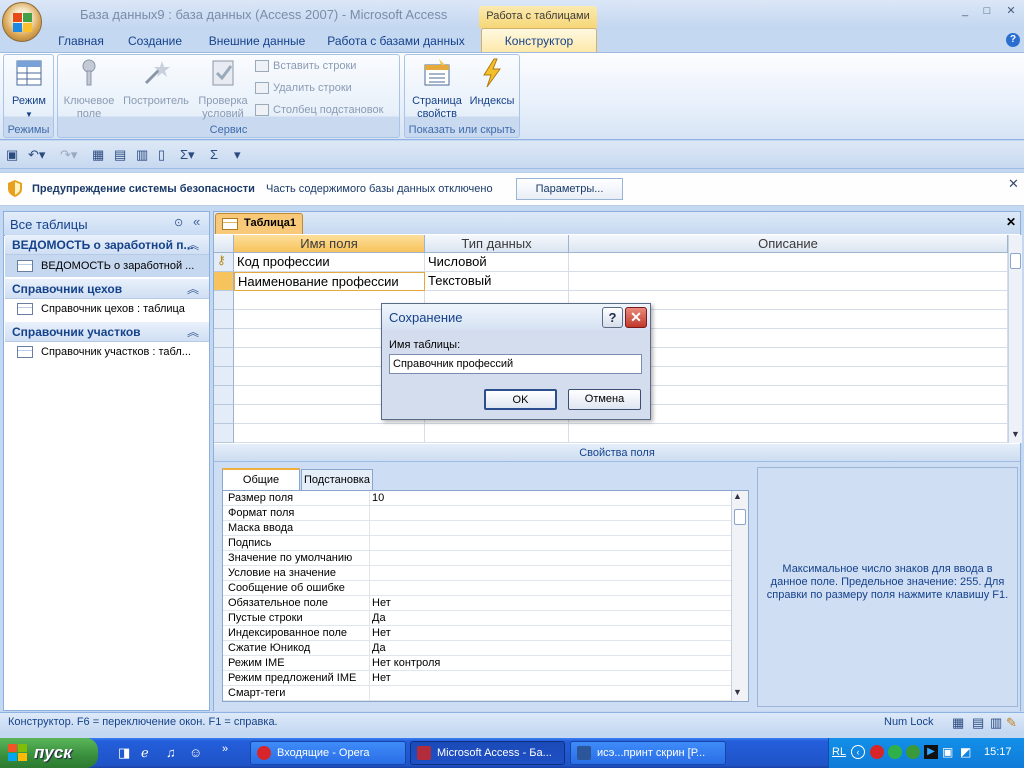  What do you see at coordinates (839, 752) in the screenshot?
I see `language-indicator: RL` at bounding box center [839, 752].